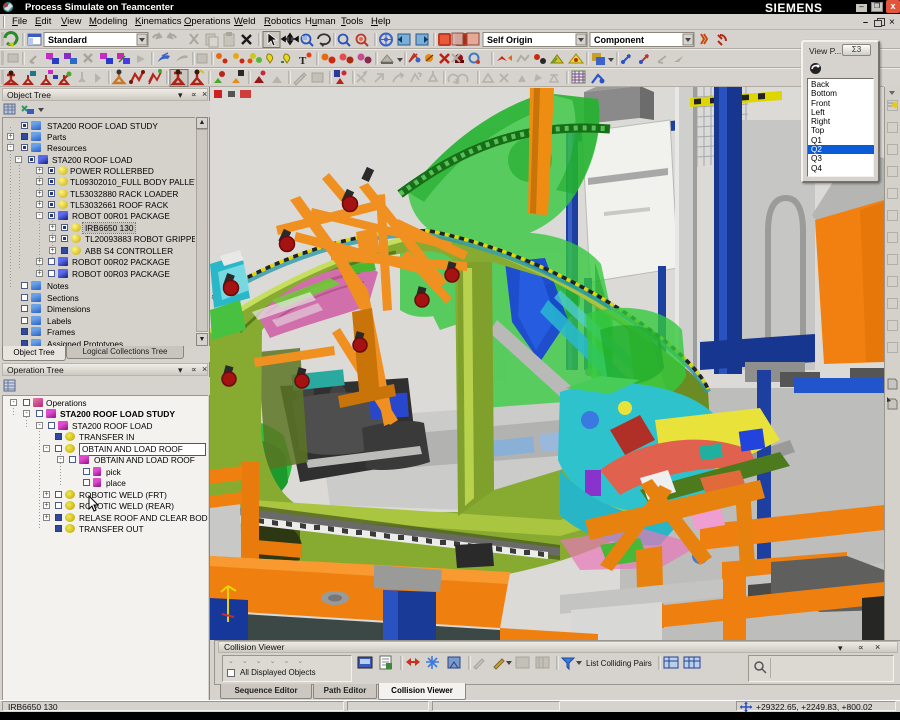 The width and height of the screenshot is (900, 720). What do you see at coordinates (303, 61) in the screenshot?
I see `svg-text: T` at bounding box center [303, 61].